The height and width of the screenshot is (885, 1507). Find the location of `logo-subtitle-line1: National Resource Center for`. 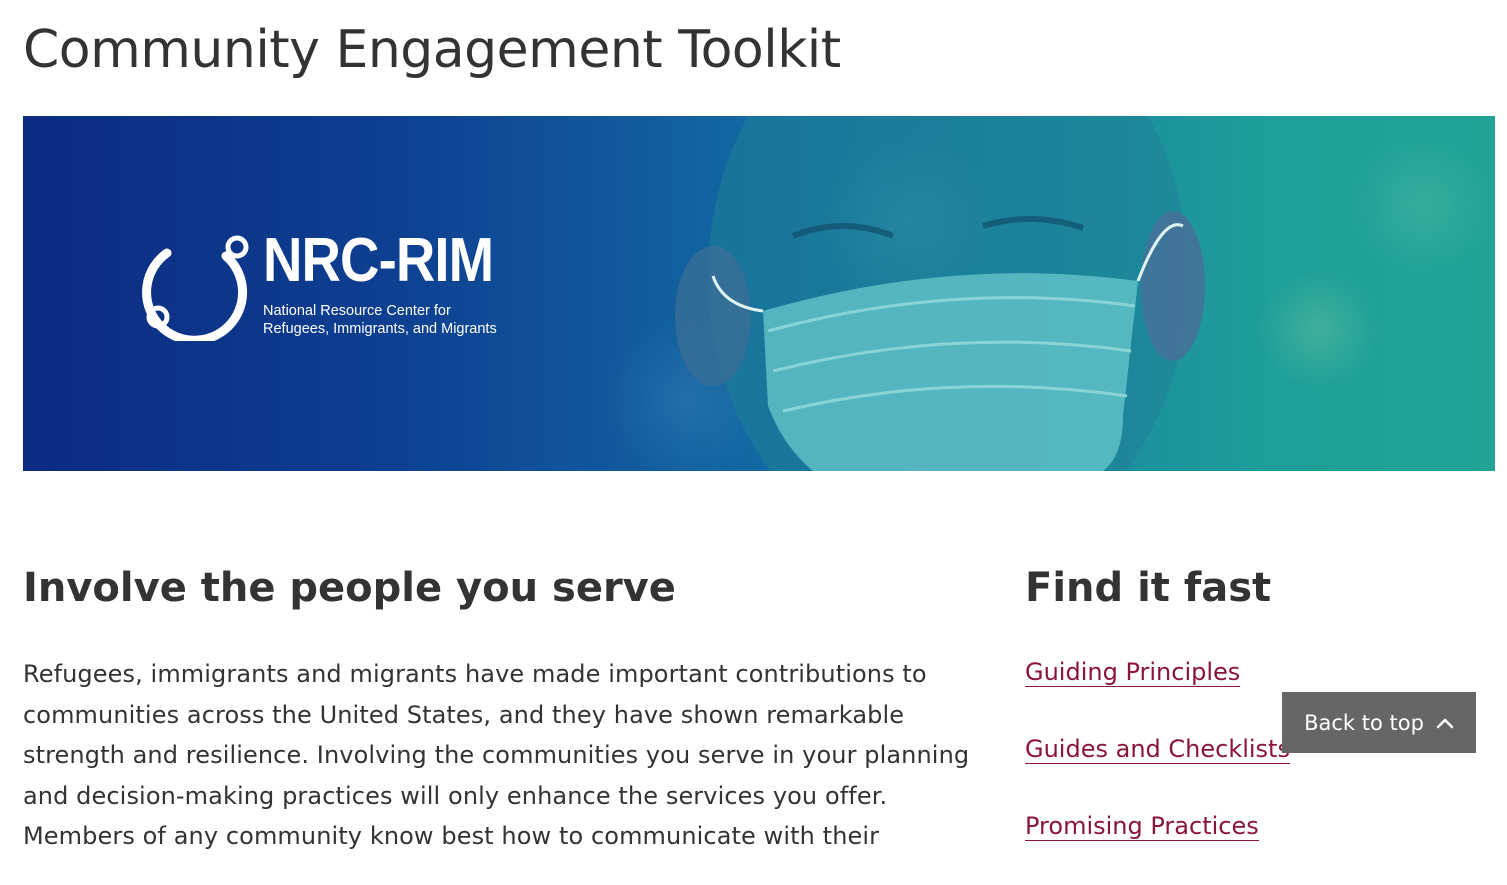

logo-subtitle-line1: National Resource Center for is located at coordinates (357, 311).